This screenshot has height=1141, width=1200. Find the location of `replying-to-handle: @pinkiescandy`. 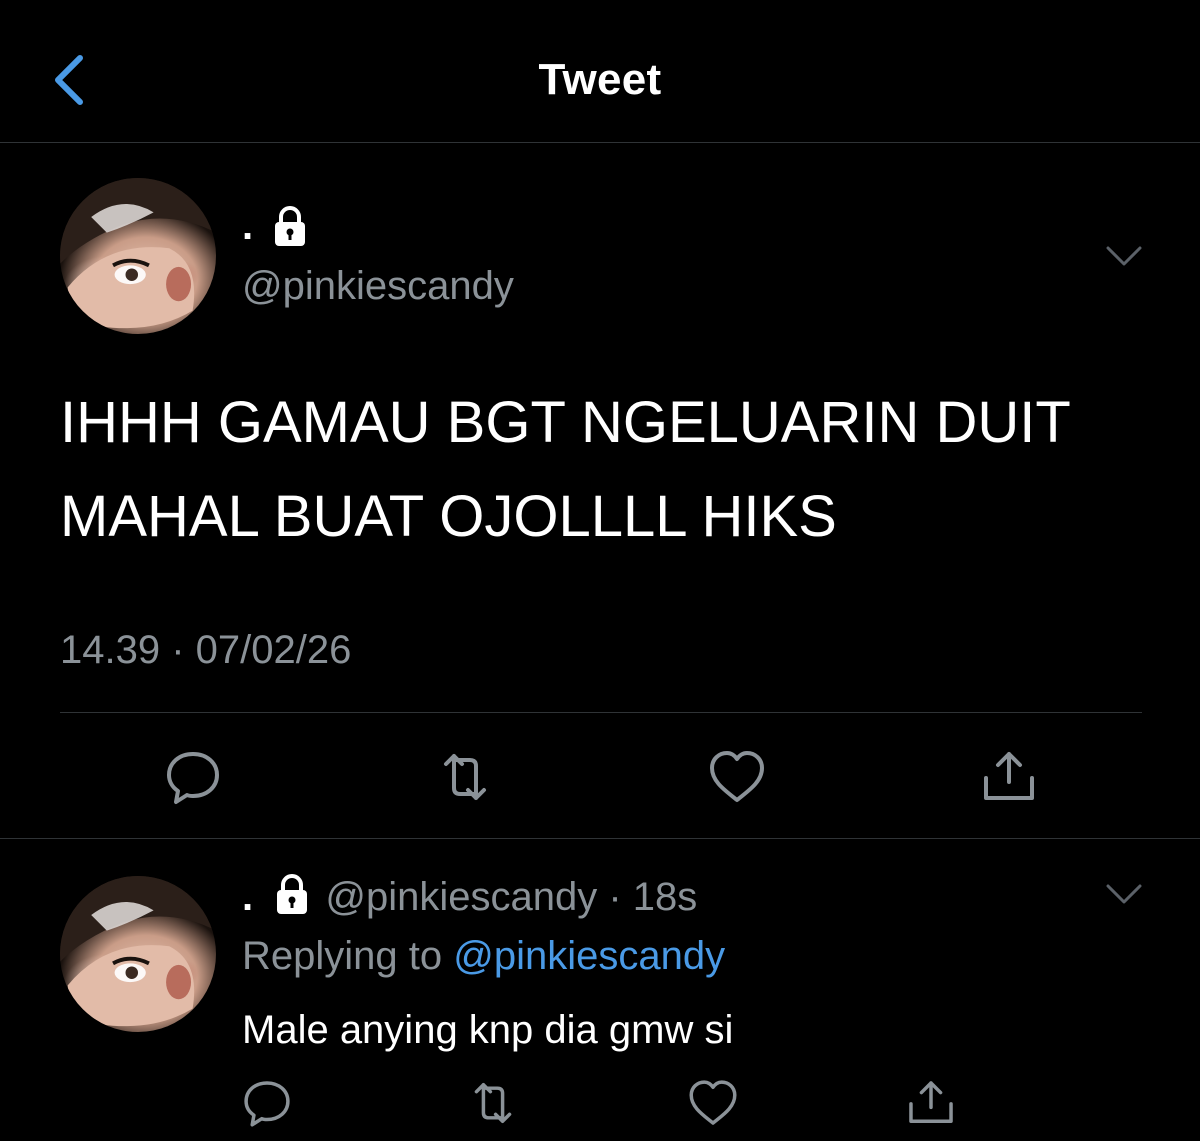

replying-to-handle: @pinkiescandy is located at coordinates (589, 956).